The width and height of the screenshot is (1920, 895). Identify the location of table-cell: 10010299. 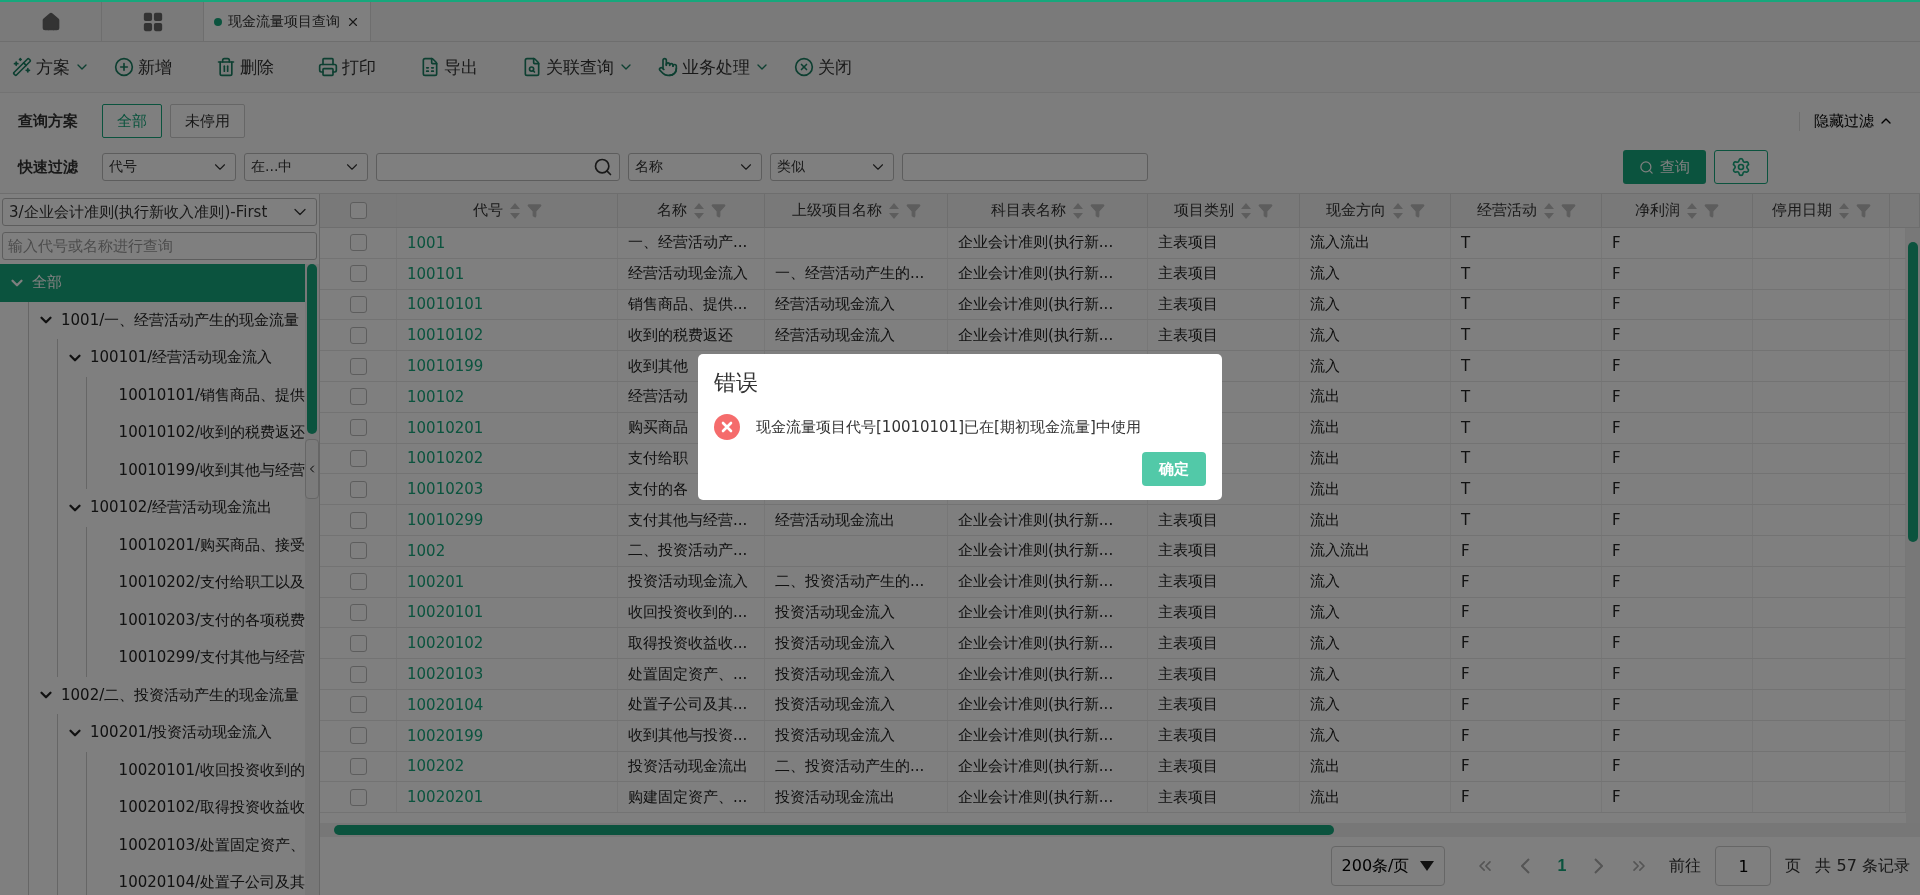
(507, 520).